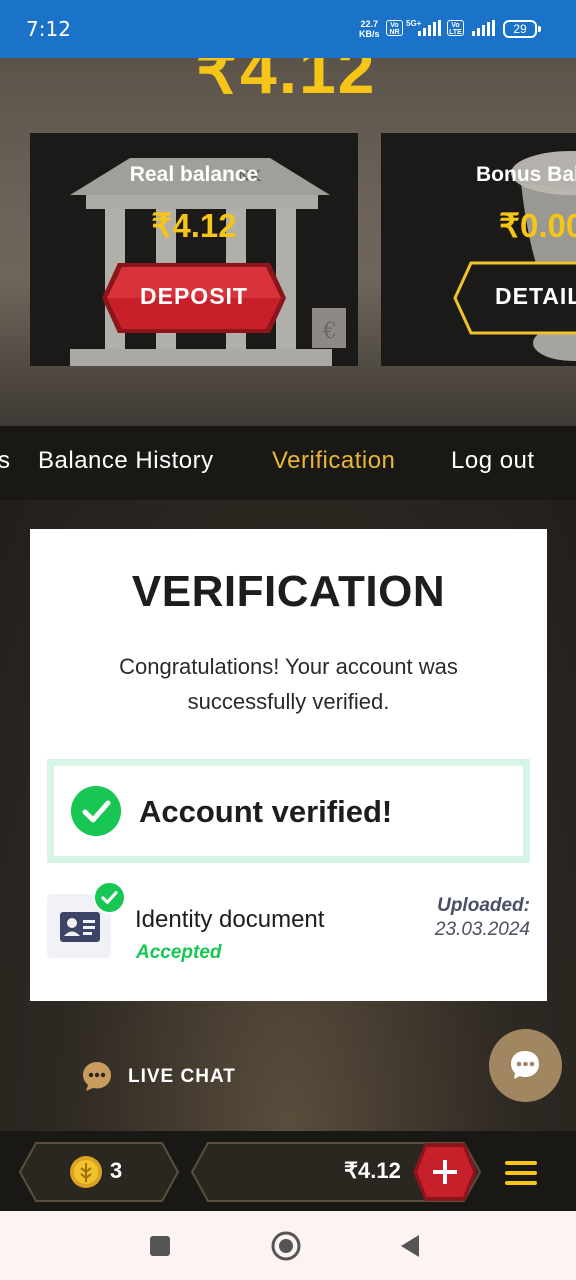 The height and width of the screenshot is (1280, 576). Describe the element at coordinates (369, 29) in the screenshot. I see `net-speed: 22.7 KB/s` at that location.